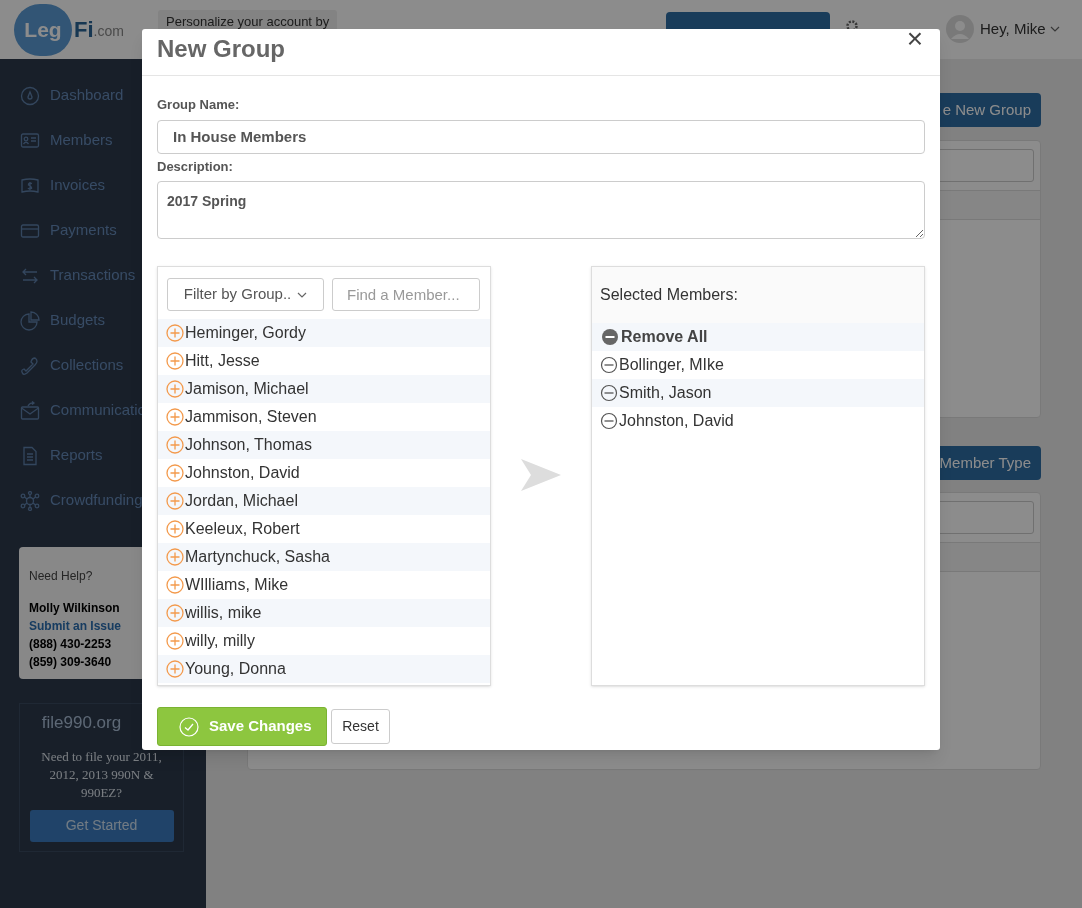 This screenshot has height=908, width=1082. I want to click on member-row: Jamison, Michael, so click(324, 389).